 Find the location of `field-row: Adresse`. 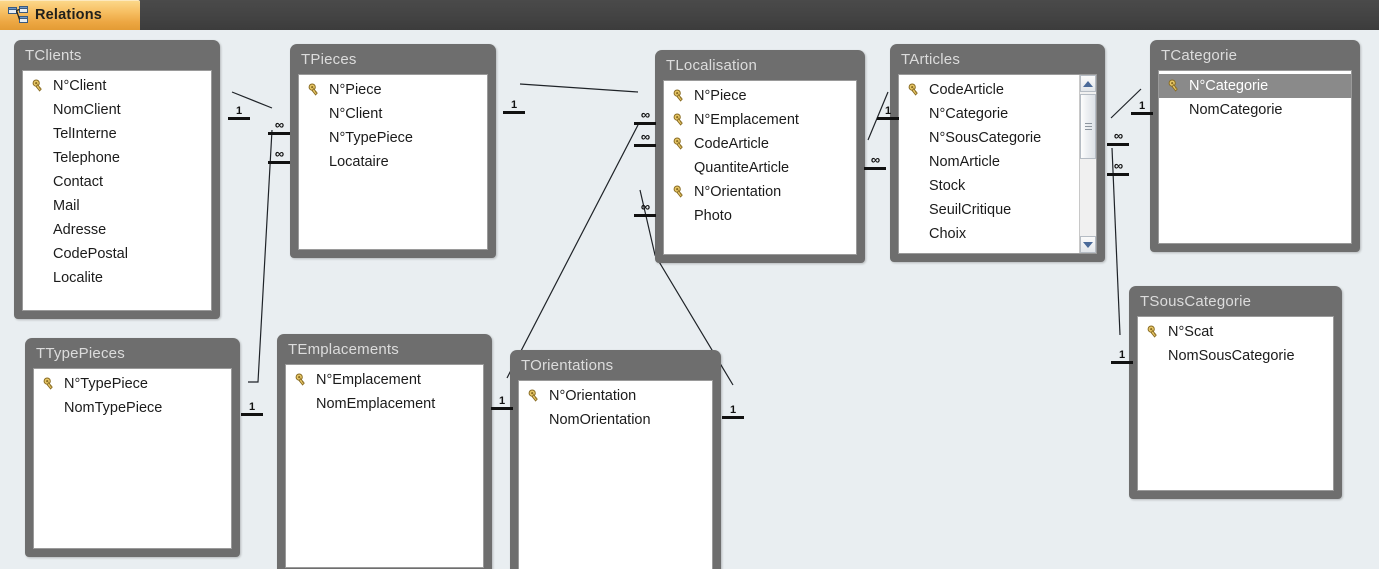

field-row: Adresse is located at coordinates (117, 230).